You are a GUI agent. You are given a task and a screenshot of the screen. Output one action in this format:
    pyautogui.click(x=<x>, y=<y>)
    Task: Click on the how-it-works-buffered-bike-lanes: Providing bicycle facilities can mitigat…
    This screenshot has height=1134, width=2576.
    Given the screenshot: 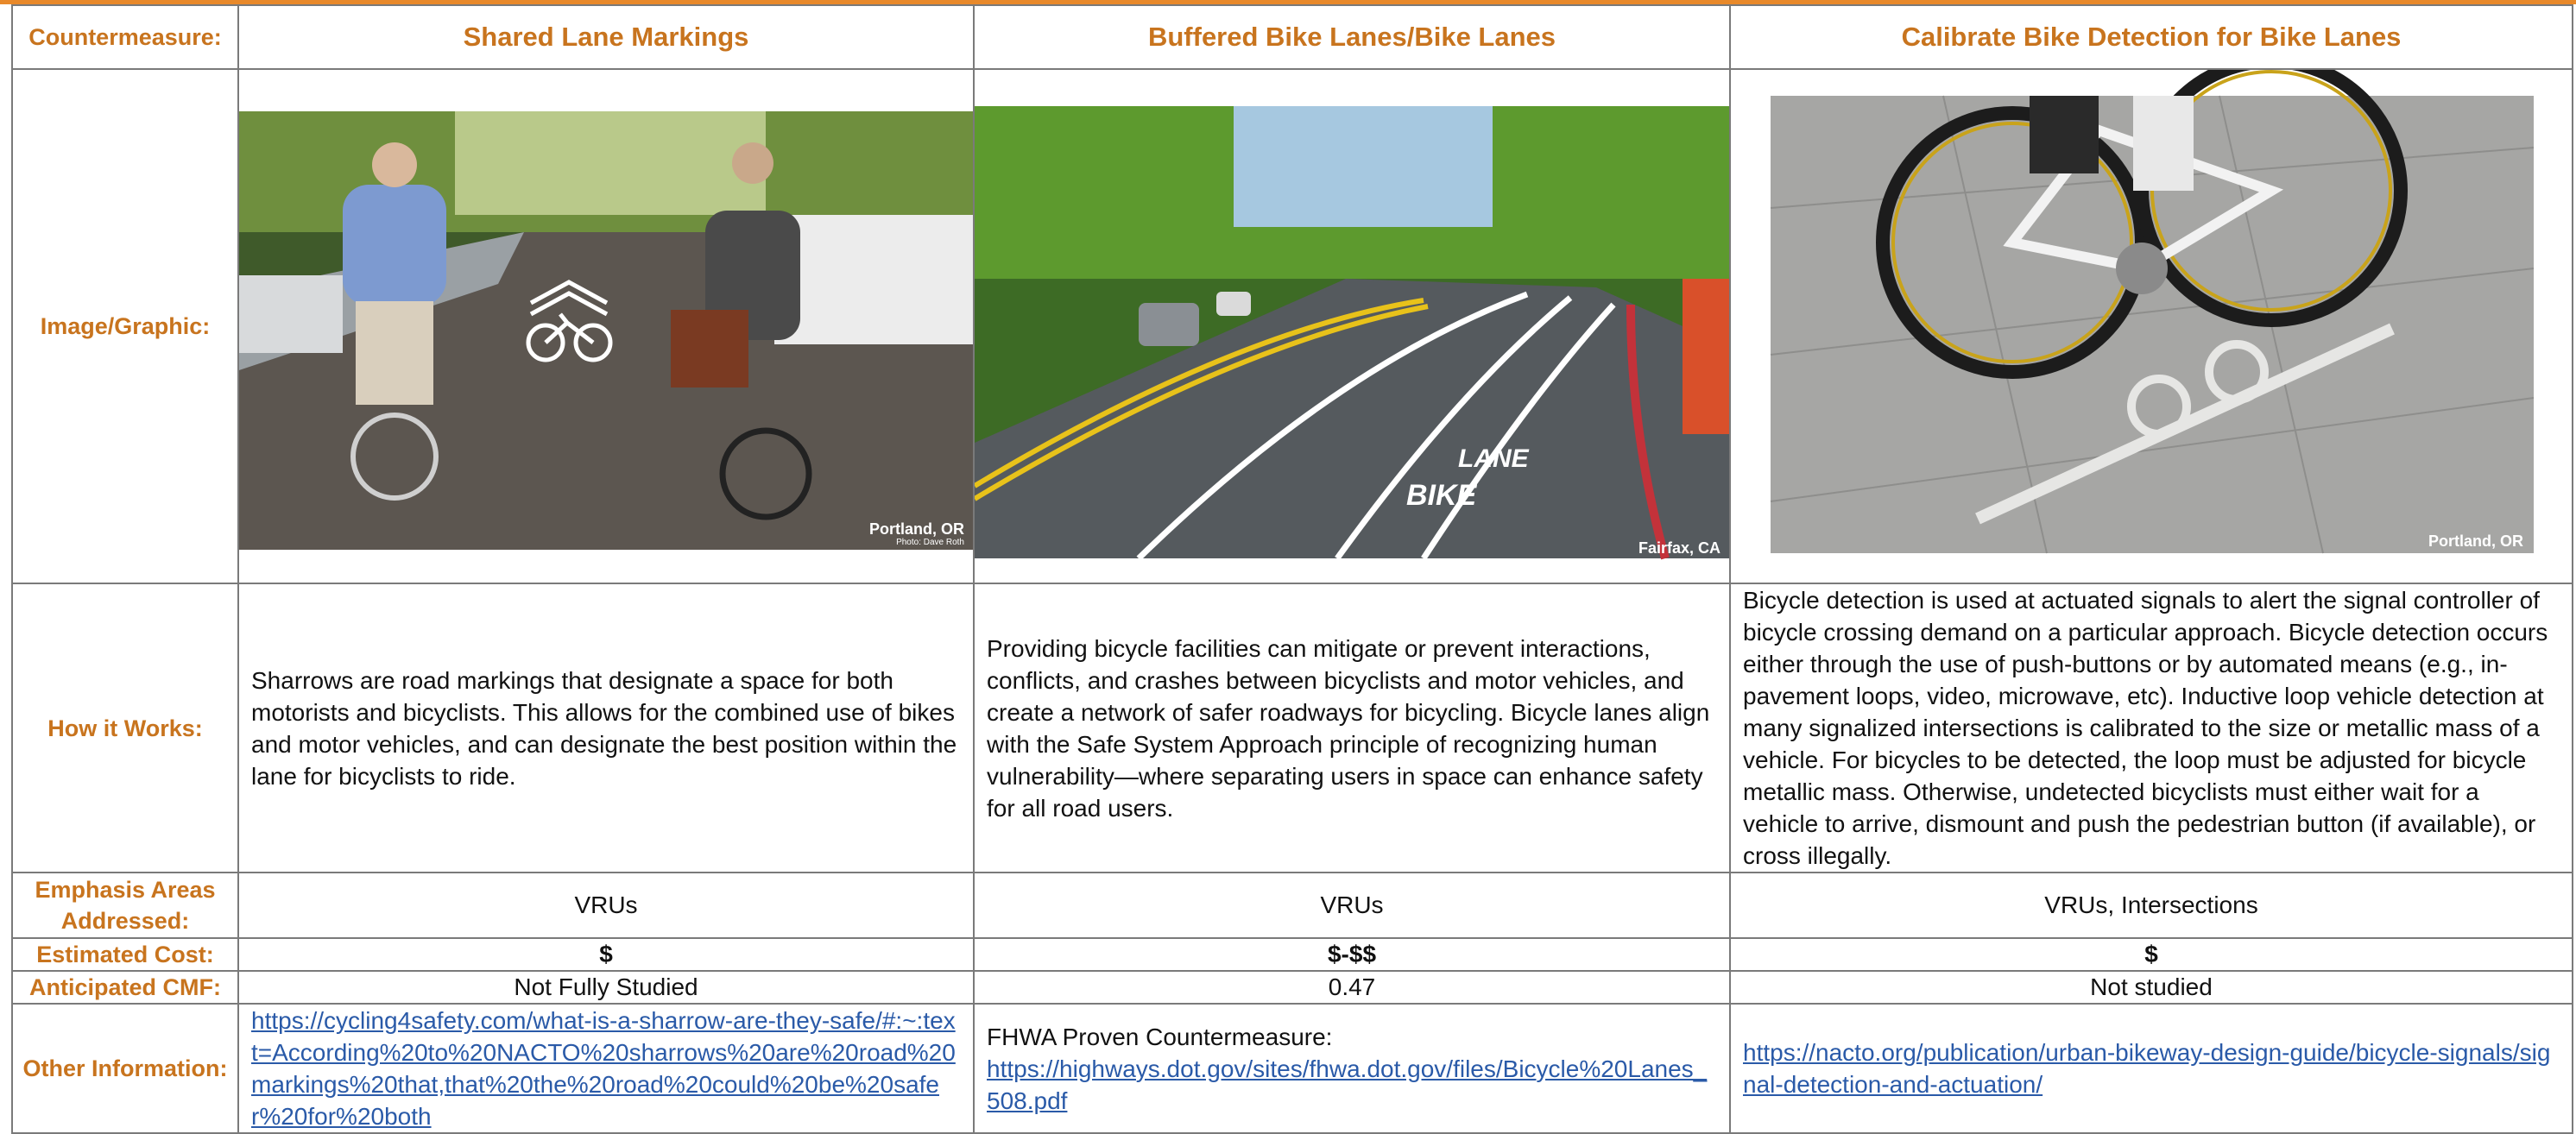 What is the action you would take?
    pyautogui.click(x=1352, y=728)
    